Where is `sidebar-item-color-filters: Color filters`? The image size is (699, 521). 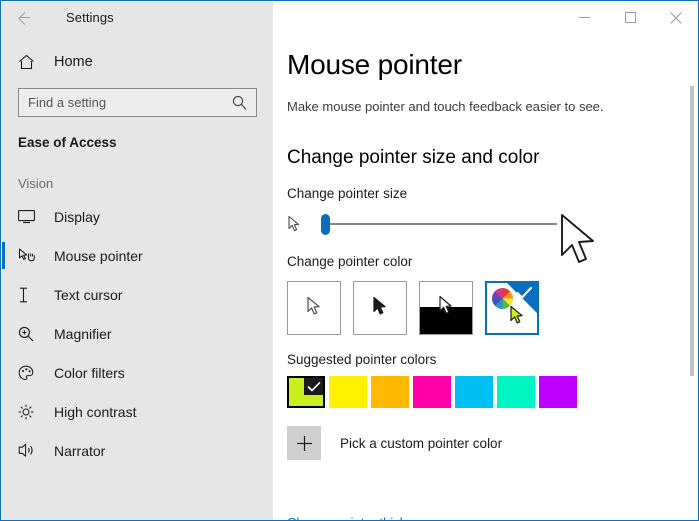
sidebar-item-color-filters: Color filters is located at coordinates (137, 372).